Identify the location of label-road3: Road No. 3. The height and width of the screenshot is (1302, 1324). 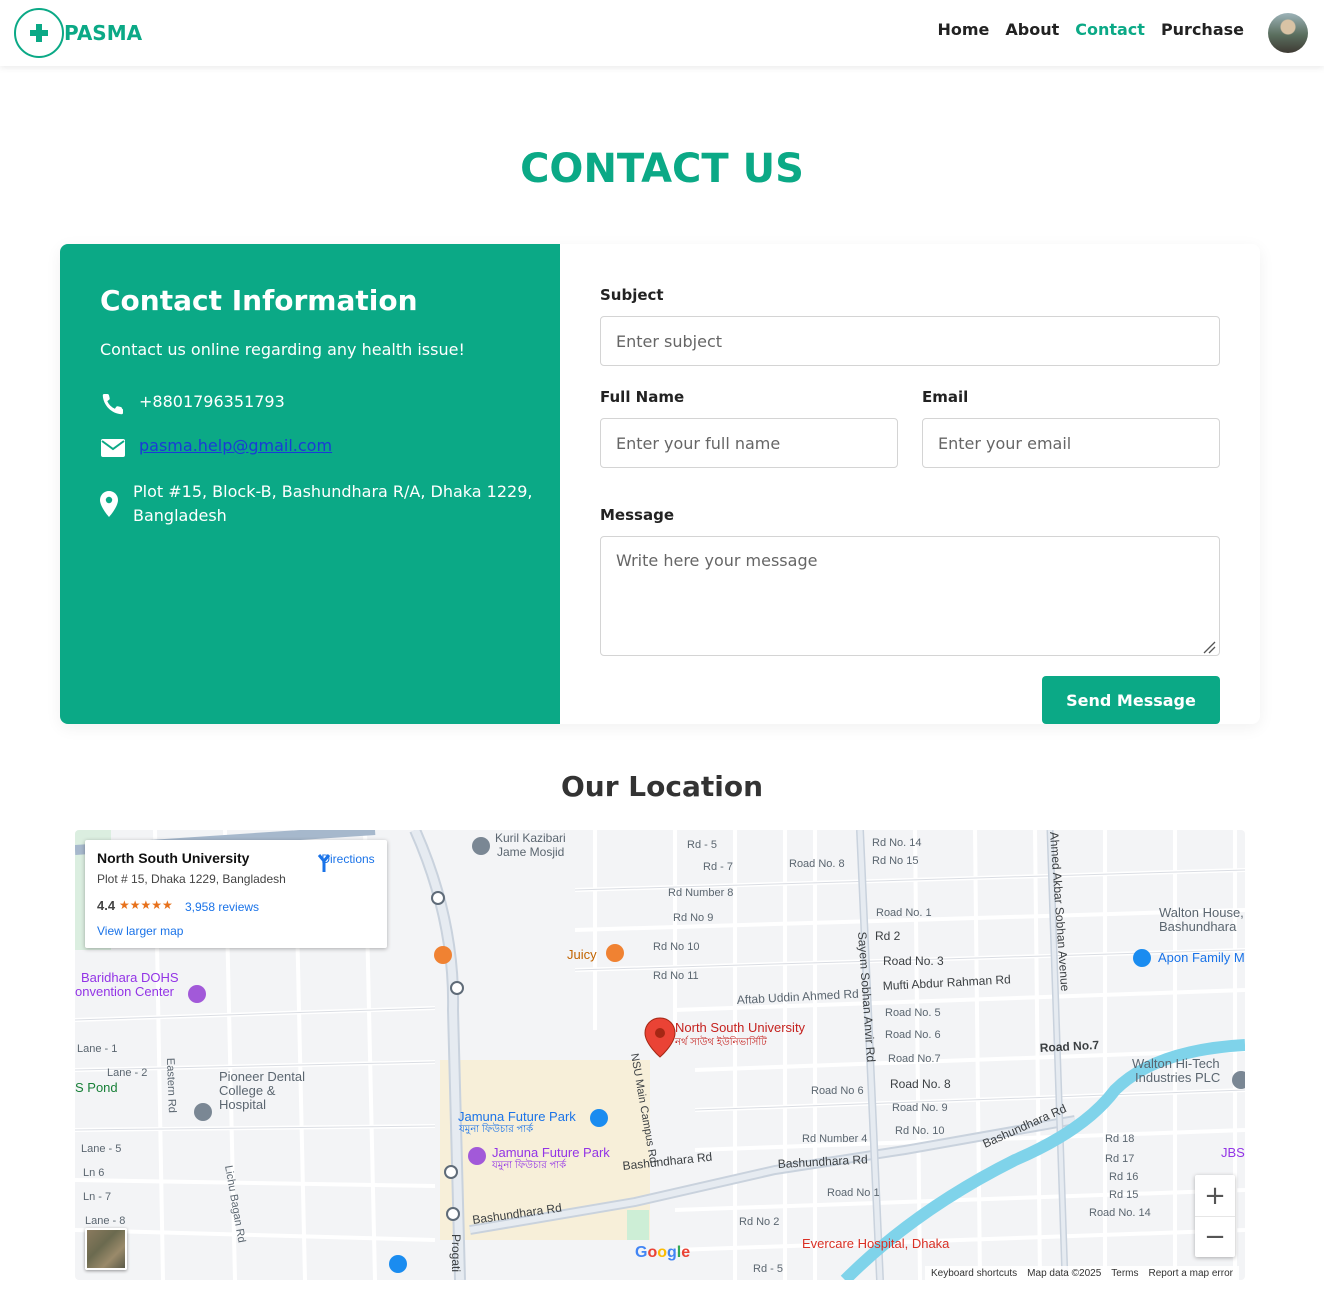
(913, 961).